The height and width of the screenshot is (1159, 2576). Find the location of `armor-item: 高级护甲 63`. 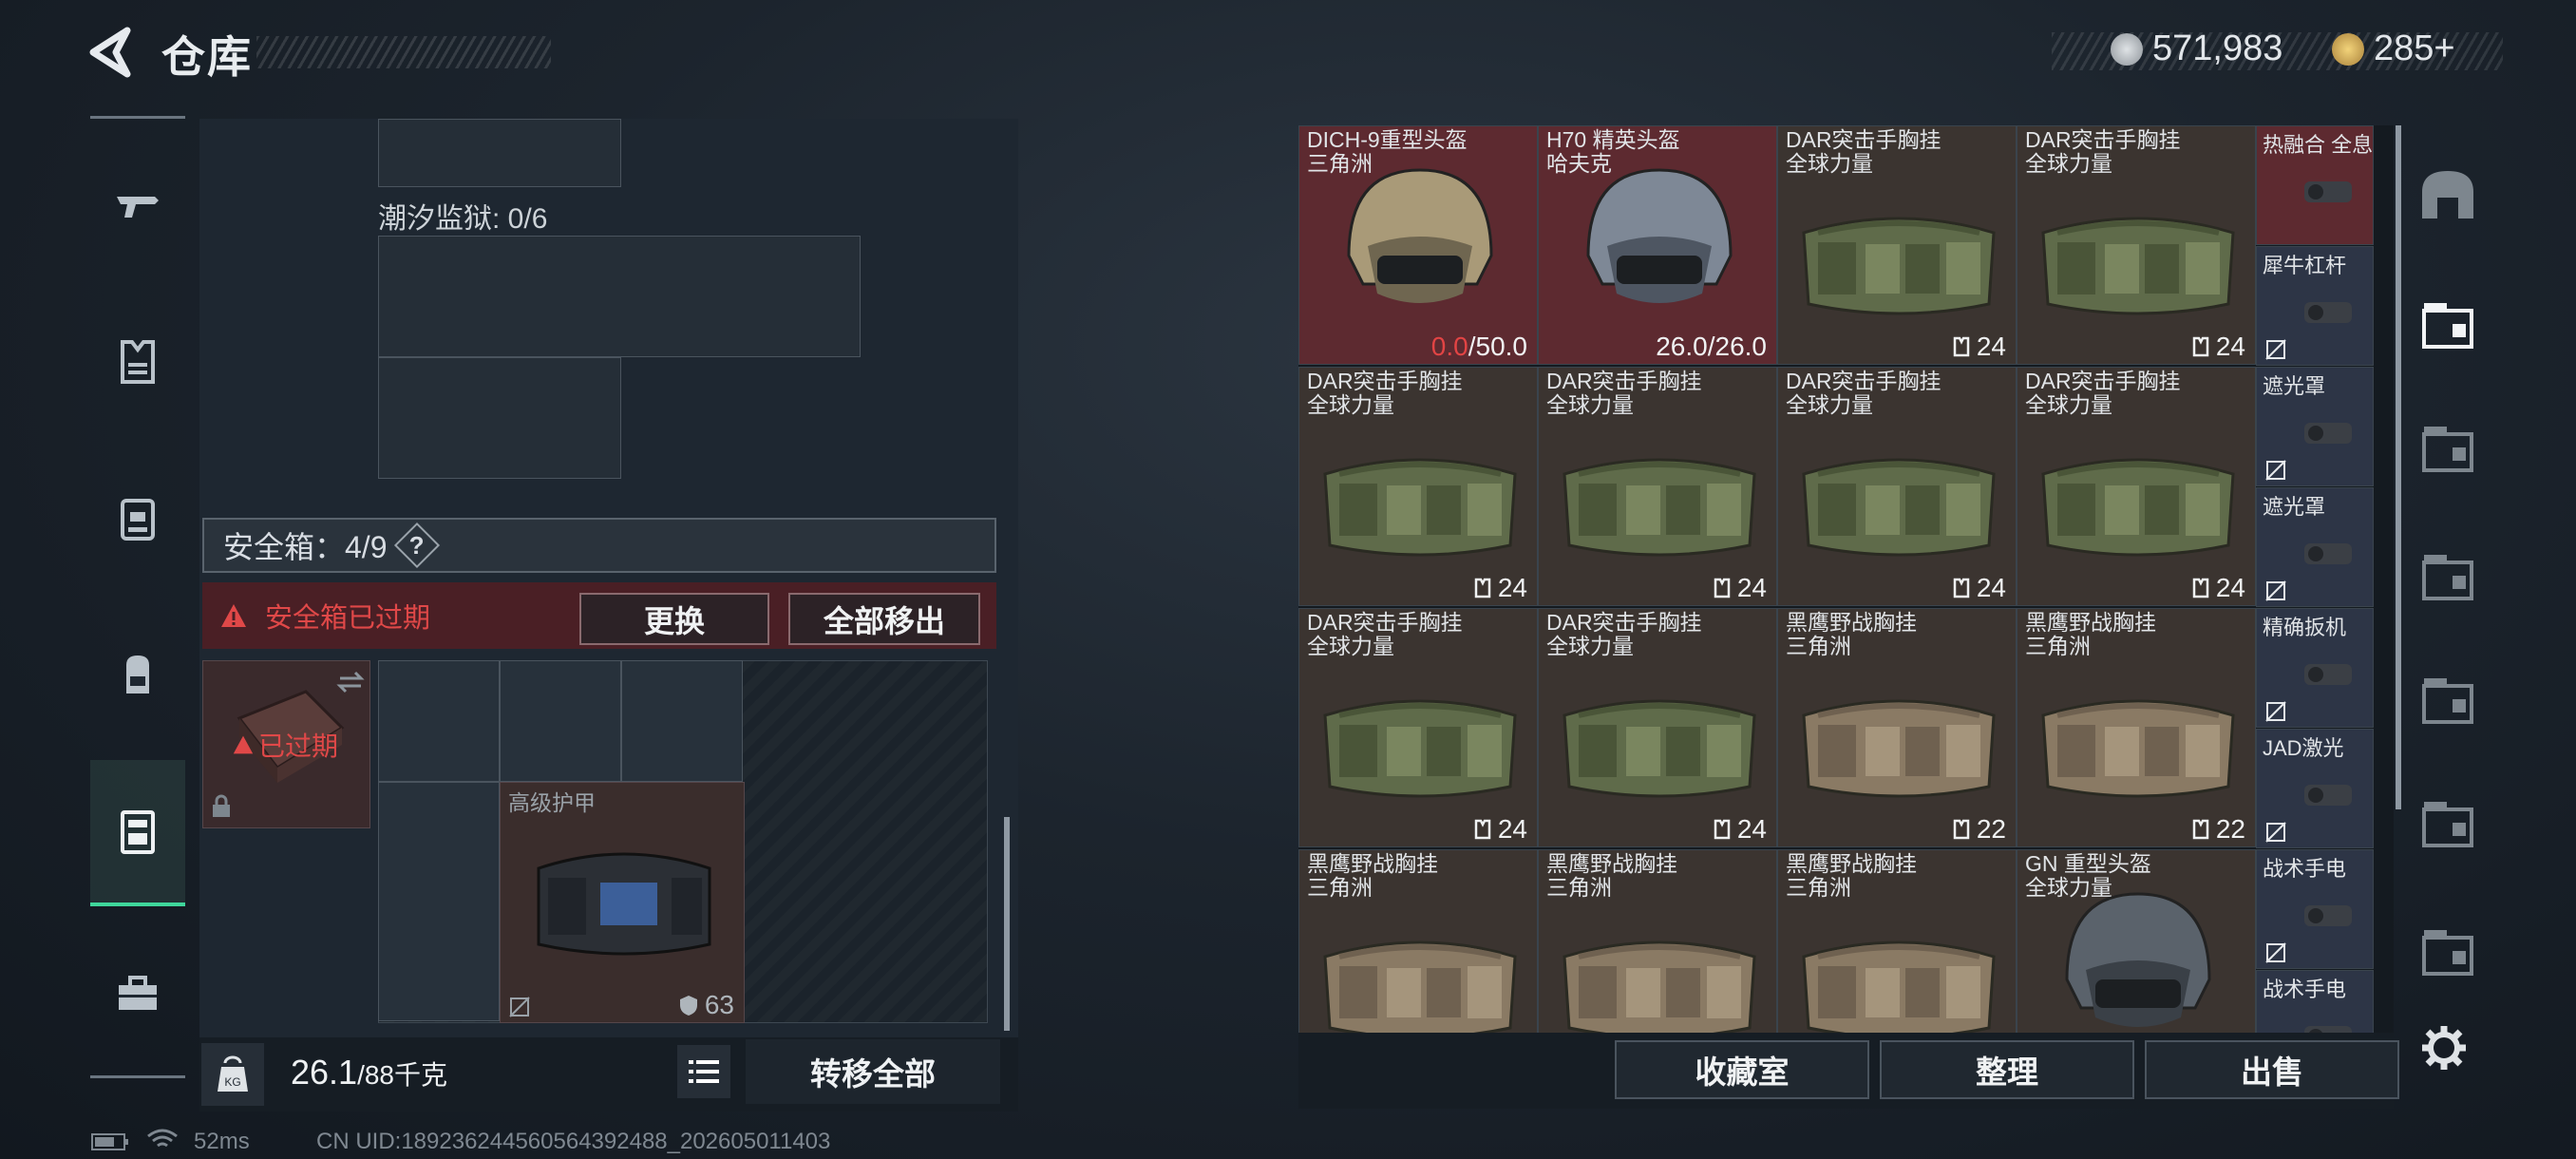

armor-item: 高级护甲 63 is located at coordinates (622, 902).